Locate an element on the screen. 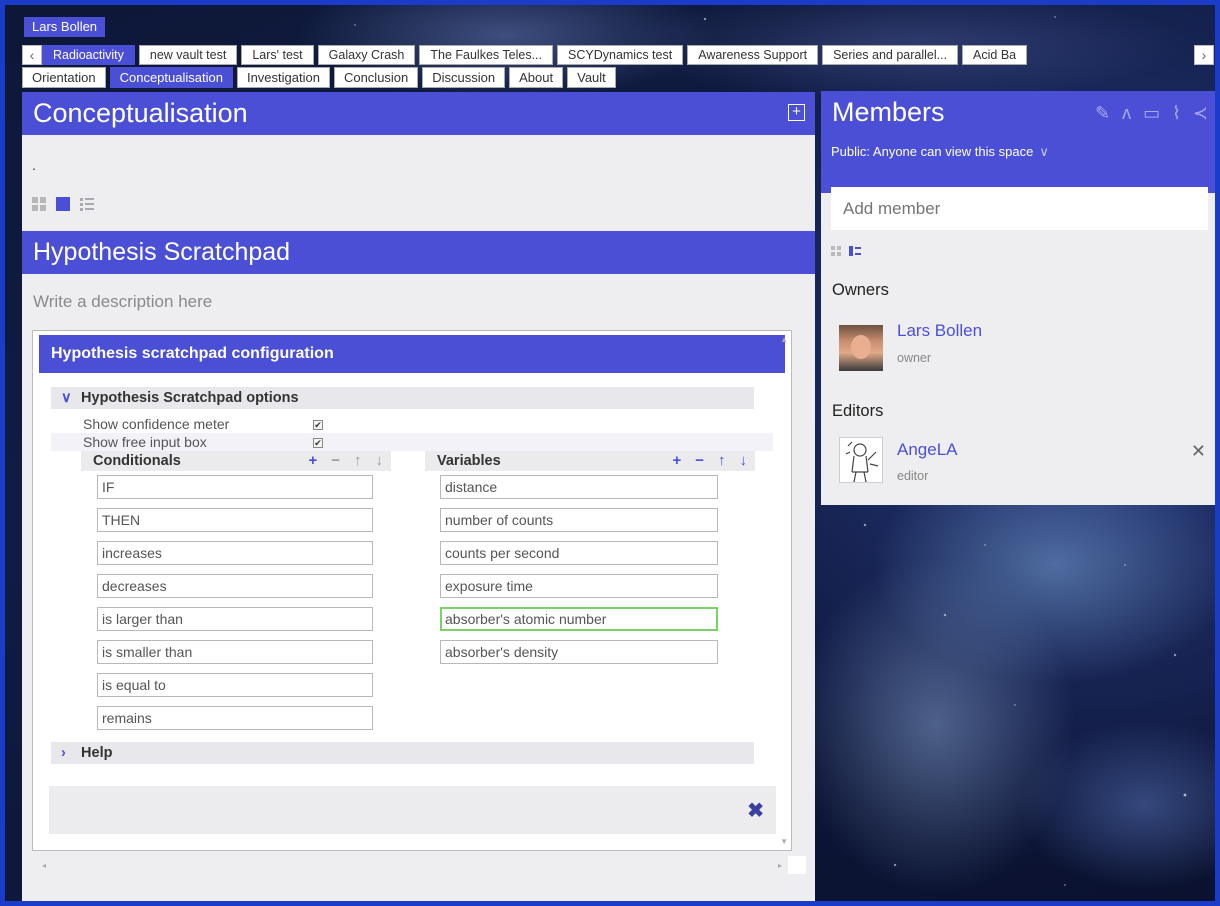 Image resolution: width=1220 pixels, height=906 pixels. conditionals-header: Conditionals + − ↑ ↓ is located at coordinates (236, 461).